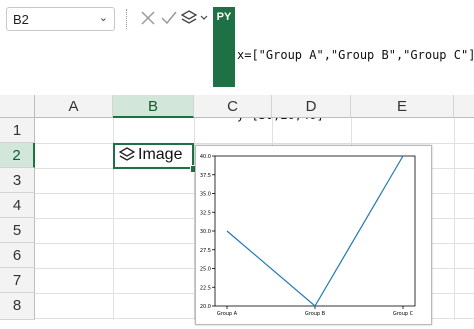 The image size is (474, 329). I want to click on row-gridline, so click(254, 143).